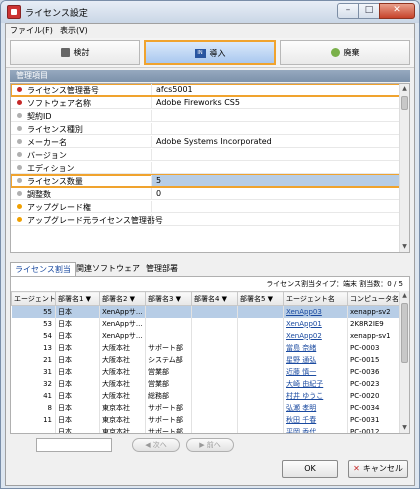 The width and height of the screenshot is (420, 489). What do you see at coordinates (47, 142) in the screenshot?
I see `property-label: メーカー名` at bounding box center [47, 142].